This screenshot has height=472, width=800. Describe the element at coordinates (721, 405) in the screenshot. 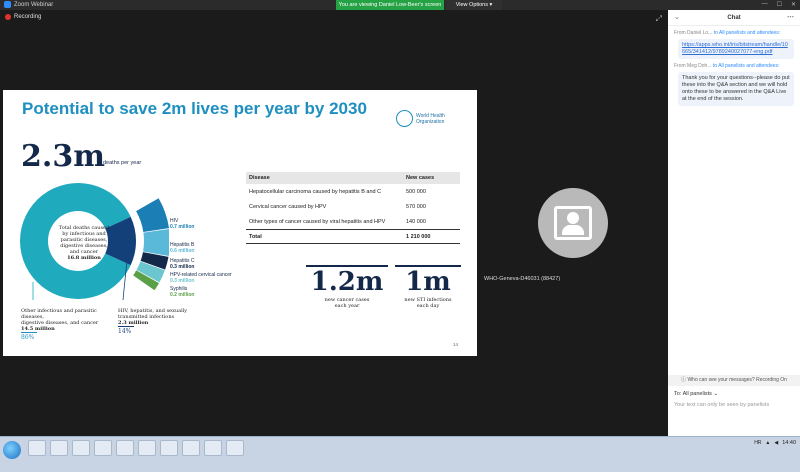

I see `chat-input: Your text can only be seen by panelists` at that location.